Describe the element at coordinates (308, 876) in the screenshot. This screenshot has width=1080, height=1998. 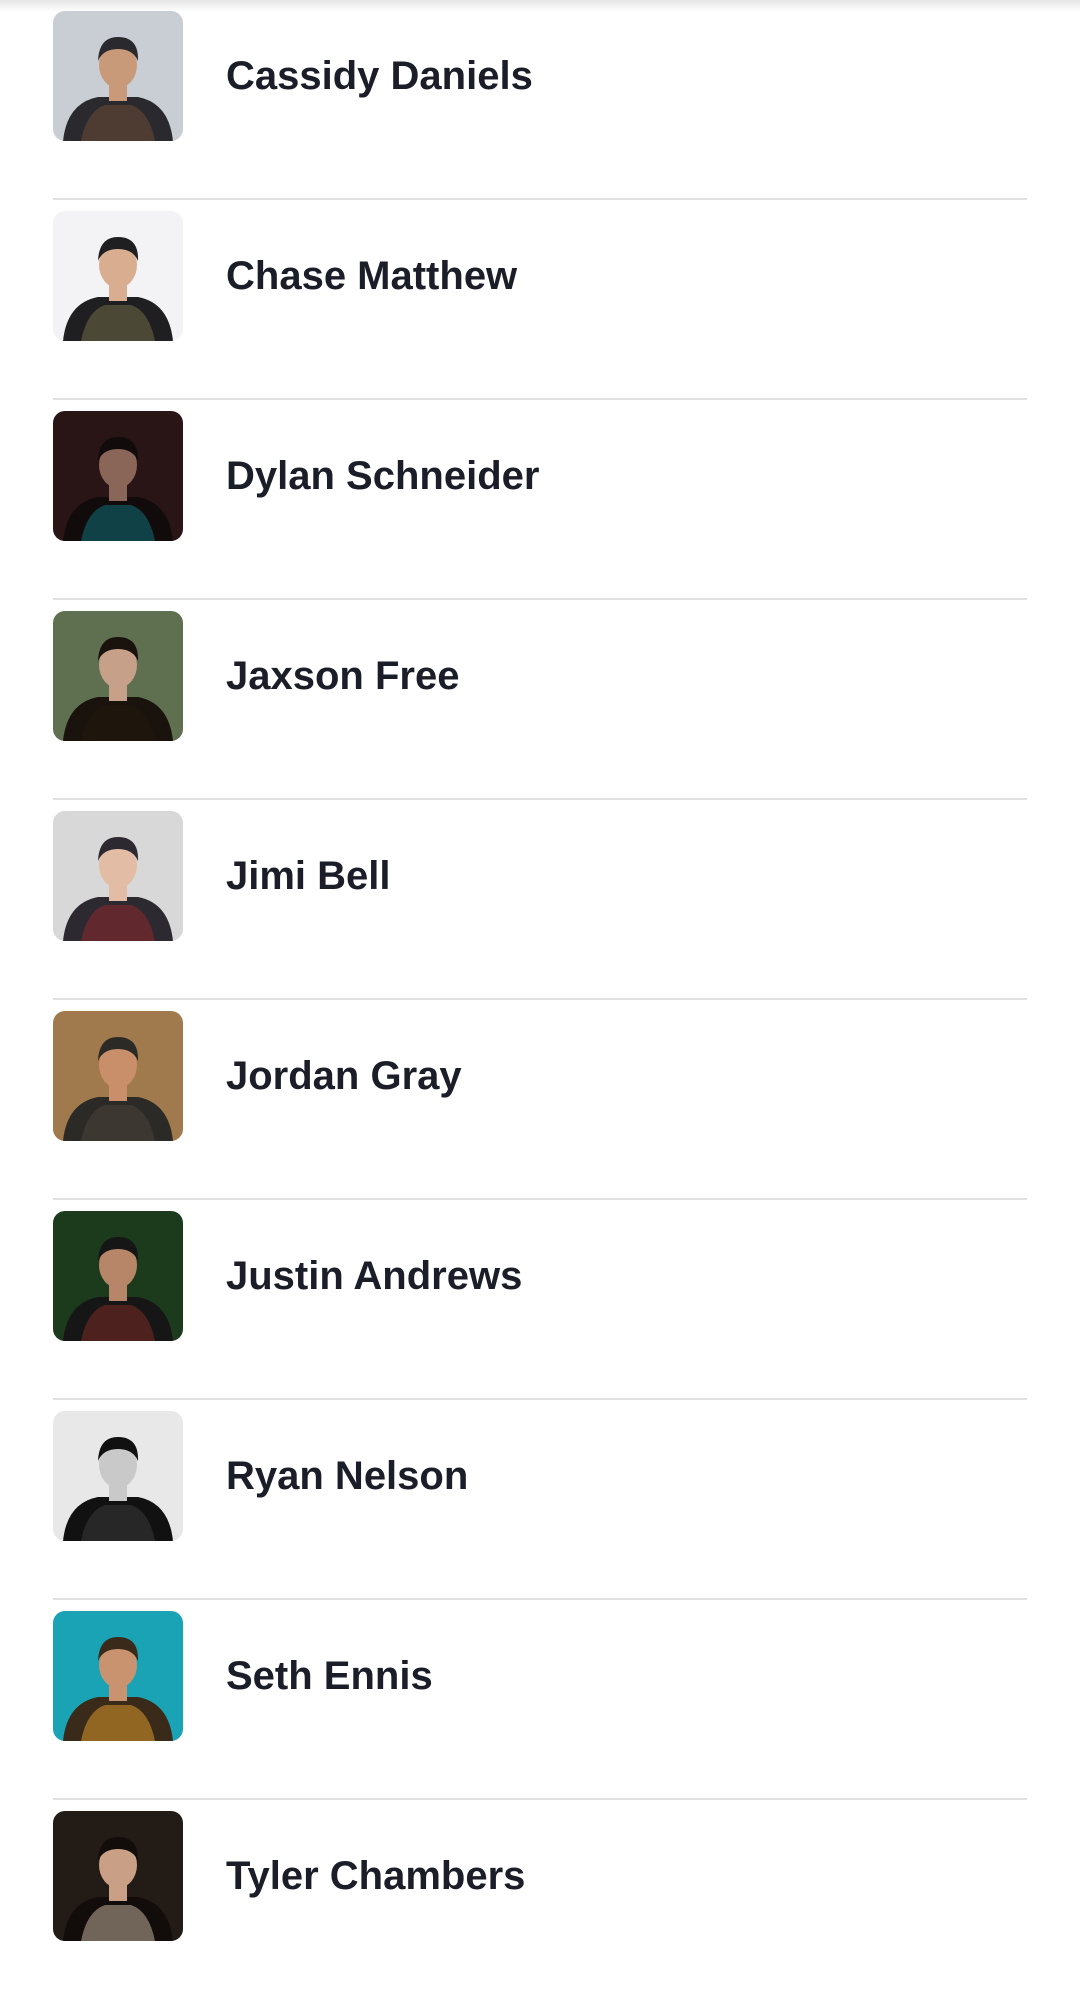
I see `artist-name: Jimi Bell` at that location.